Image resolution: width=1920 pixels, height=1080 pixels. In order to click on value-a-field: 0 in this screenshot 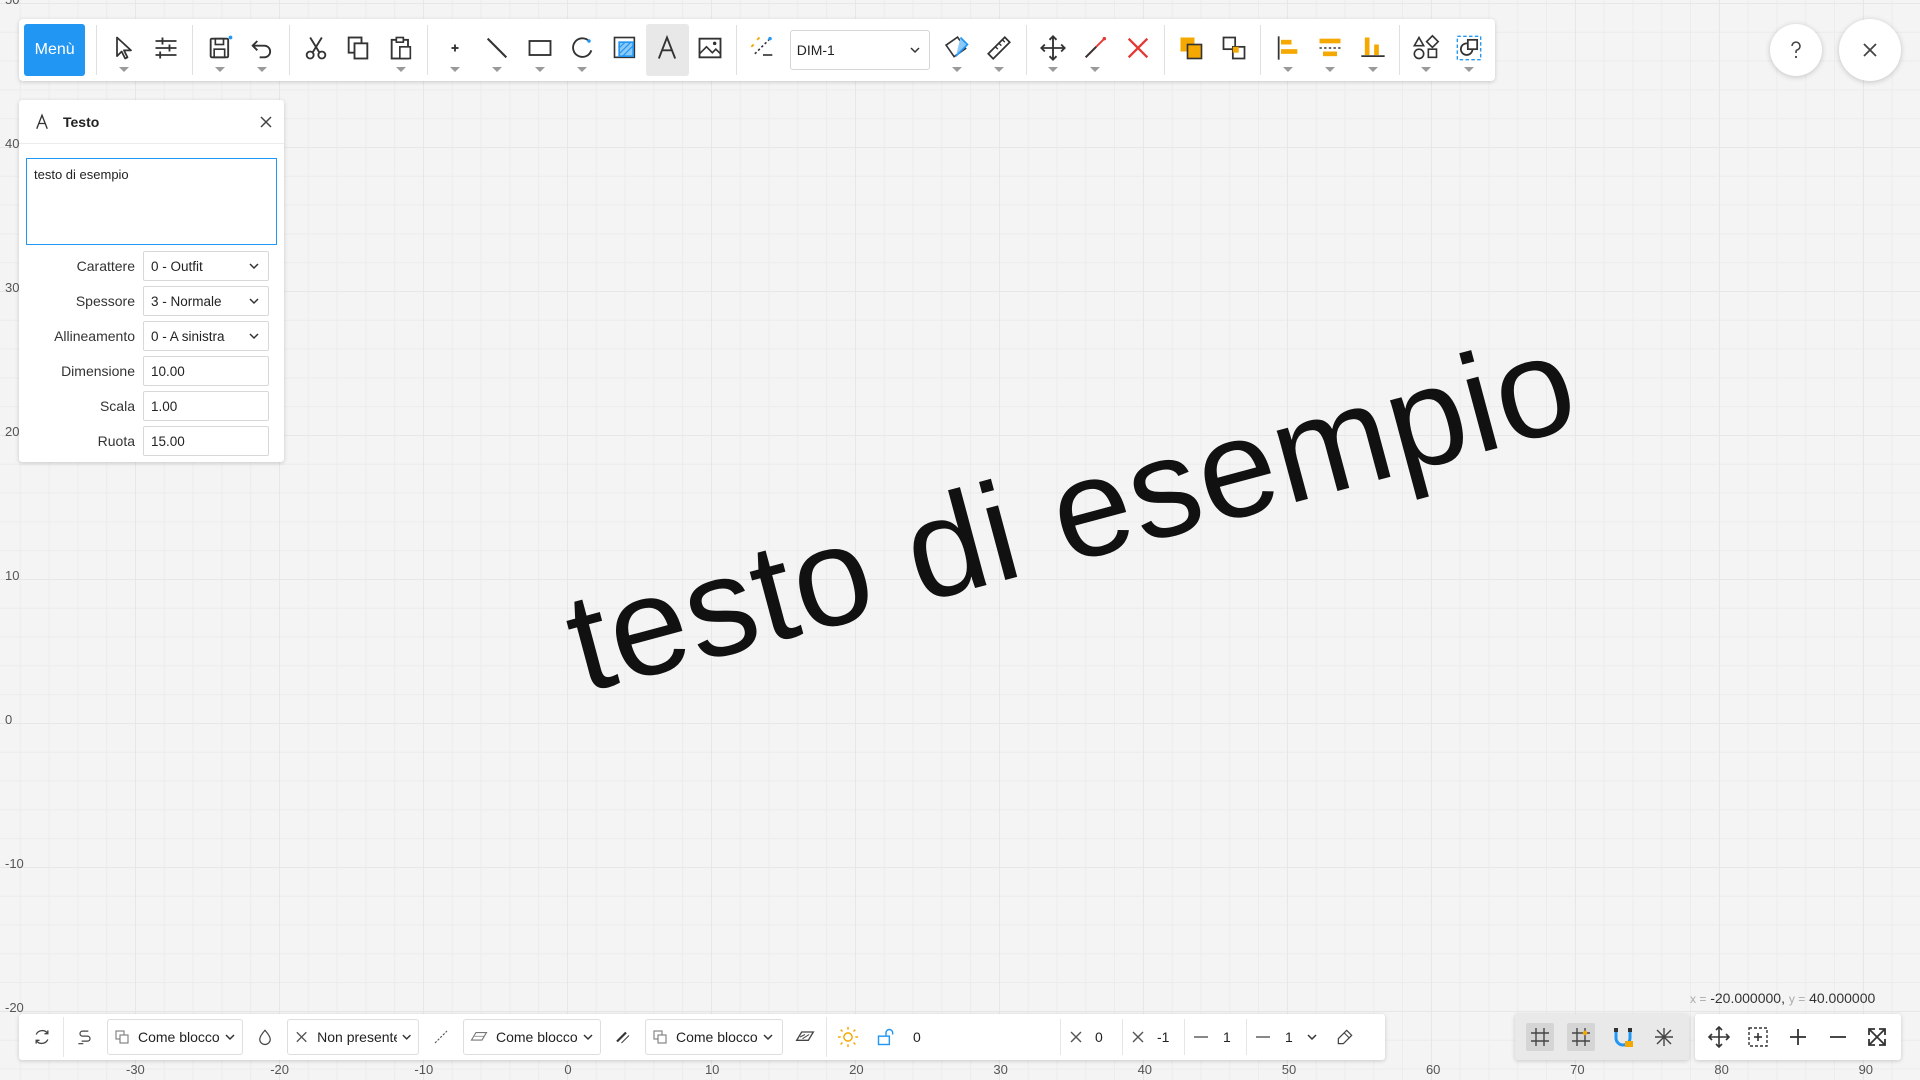, I will do `click(1091, 1037)`.